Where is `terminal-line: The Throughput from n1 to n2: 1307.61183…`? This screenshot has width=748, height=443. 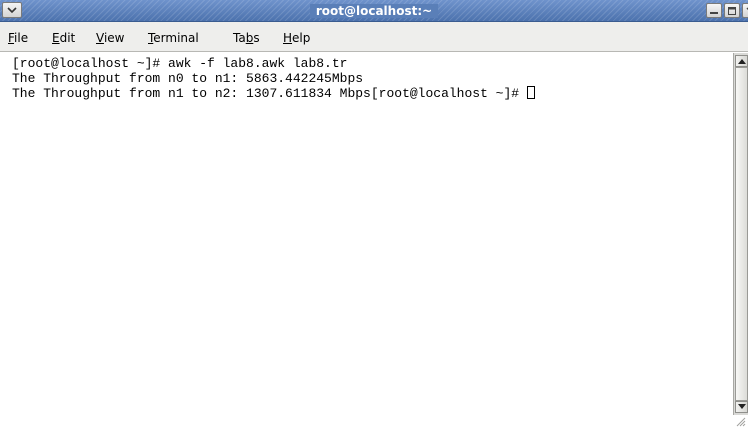
terminal-line: The Throughput from n1 to n2: 1307.61183… is located at coordinates (269, 93).